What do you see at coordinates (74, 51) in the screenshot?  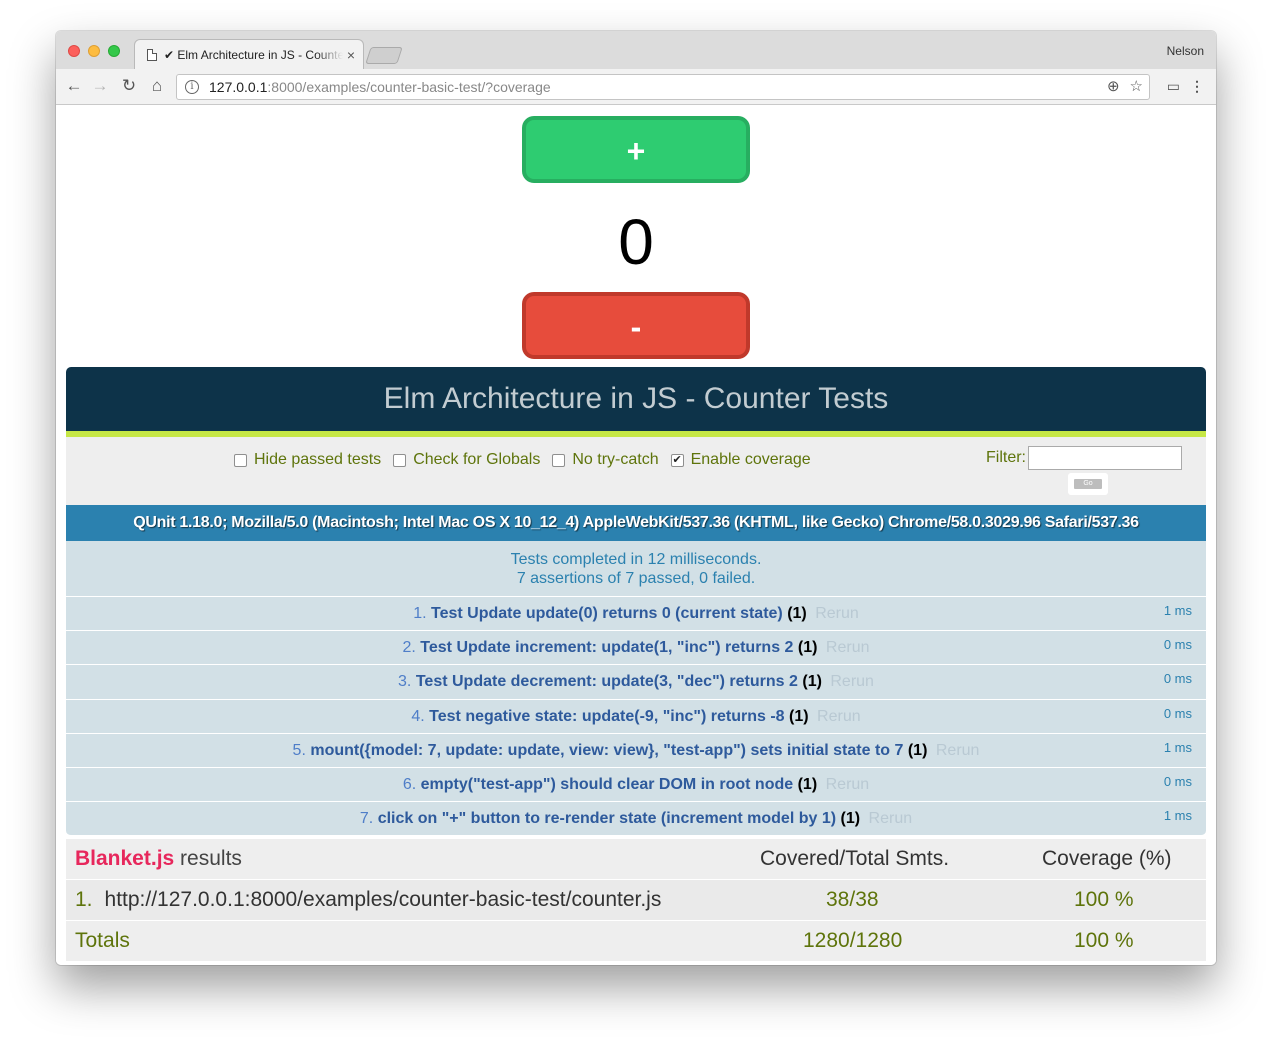 I see `close-window-button` at bounding box center [74, 51].